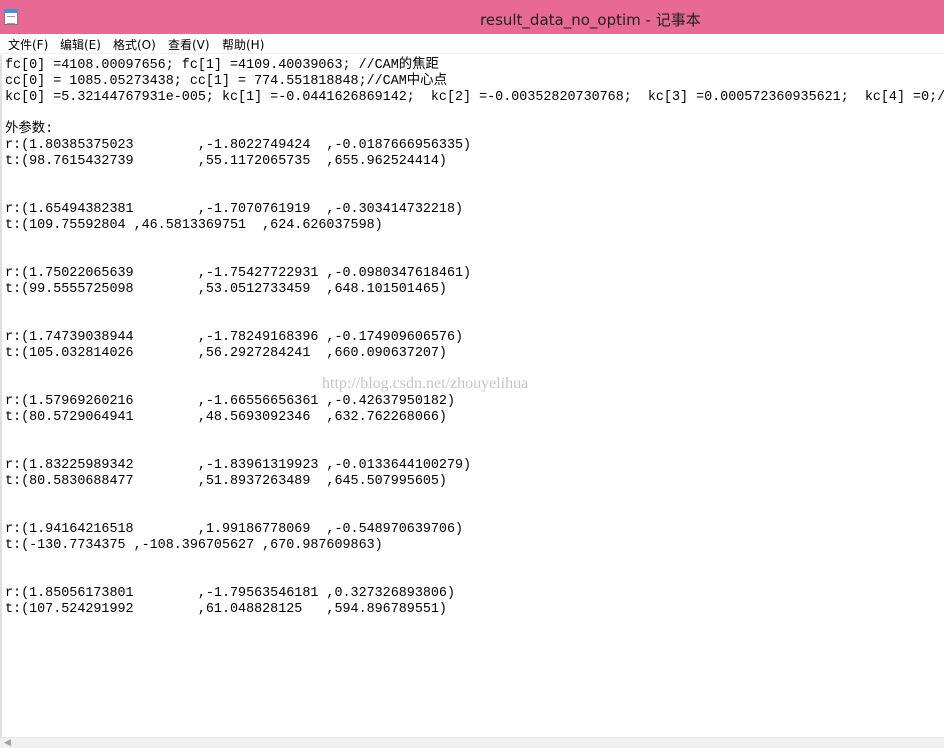 The height and width of the screenshot is (748, 944). Describe the element at coordinates (189, 44) in the screenshot. I see `menu-view: 查看(V)` at that location.